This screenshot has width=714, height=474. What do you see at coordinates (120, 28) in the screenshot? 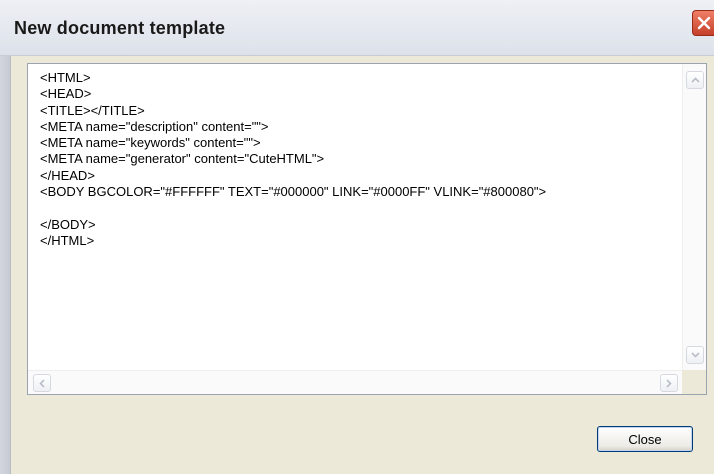
I see `window-title: New document template` at bounding box center [120, 28].